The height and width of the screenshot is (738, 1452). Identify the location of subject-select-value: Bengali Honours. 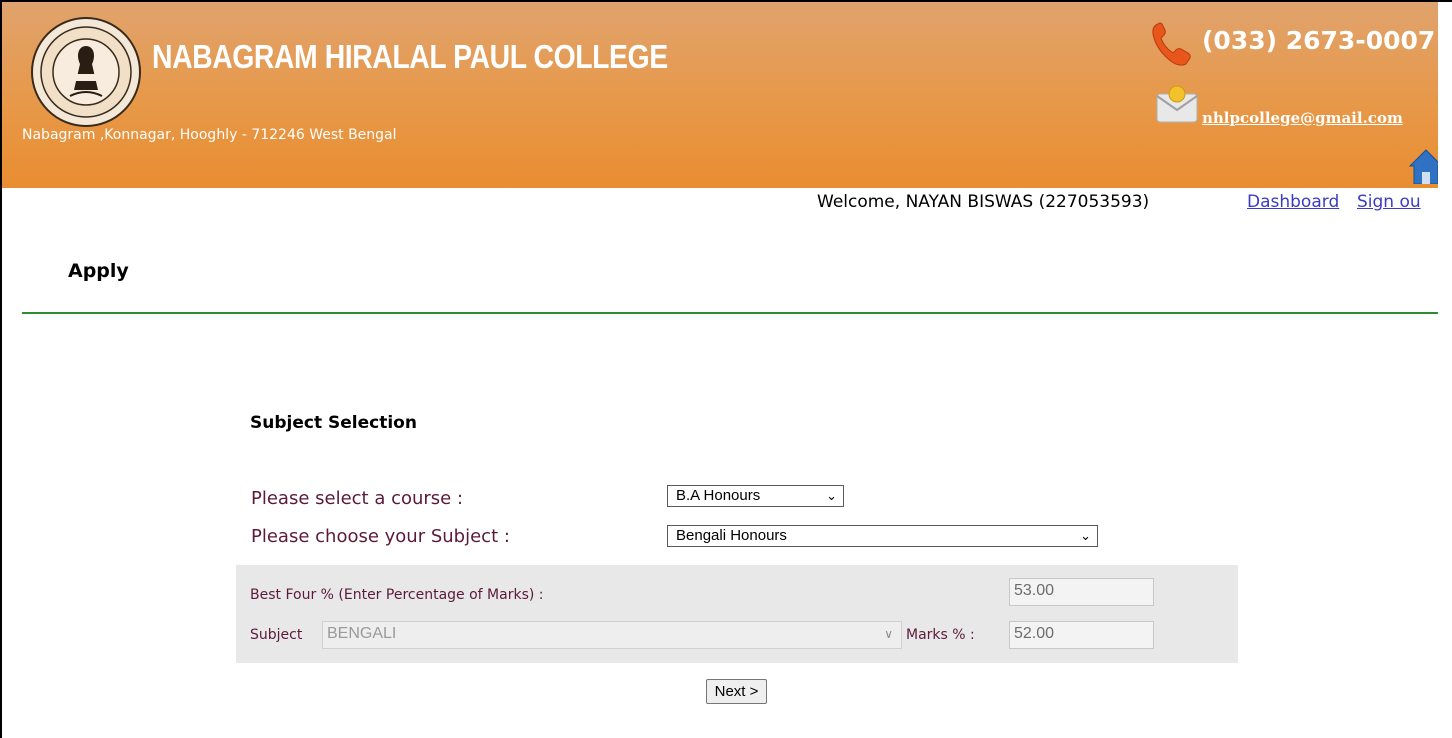
(731, 535).